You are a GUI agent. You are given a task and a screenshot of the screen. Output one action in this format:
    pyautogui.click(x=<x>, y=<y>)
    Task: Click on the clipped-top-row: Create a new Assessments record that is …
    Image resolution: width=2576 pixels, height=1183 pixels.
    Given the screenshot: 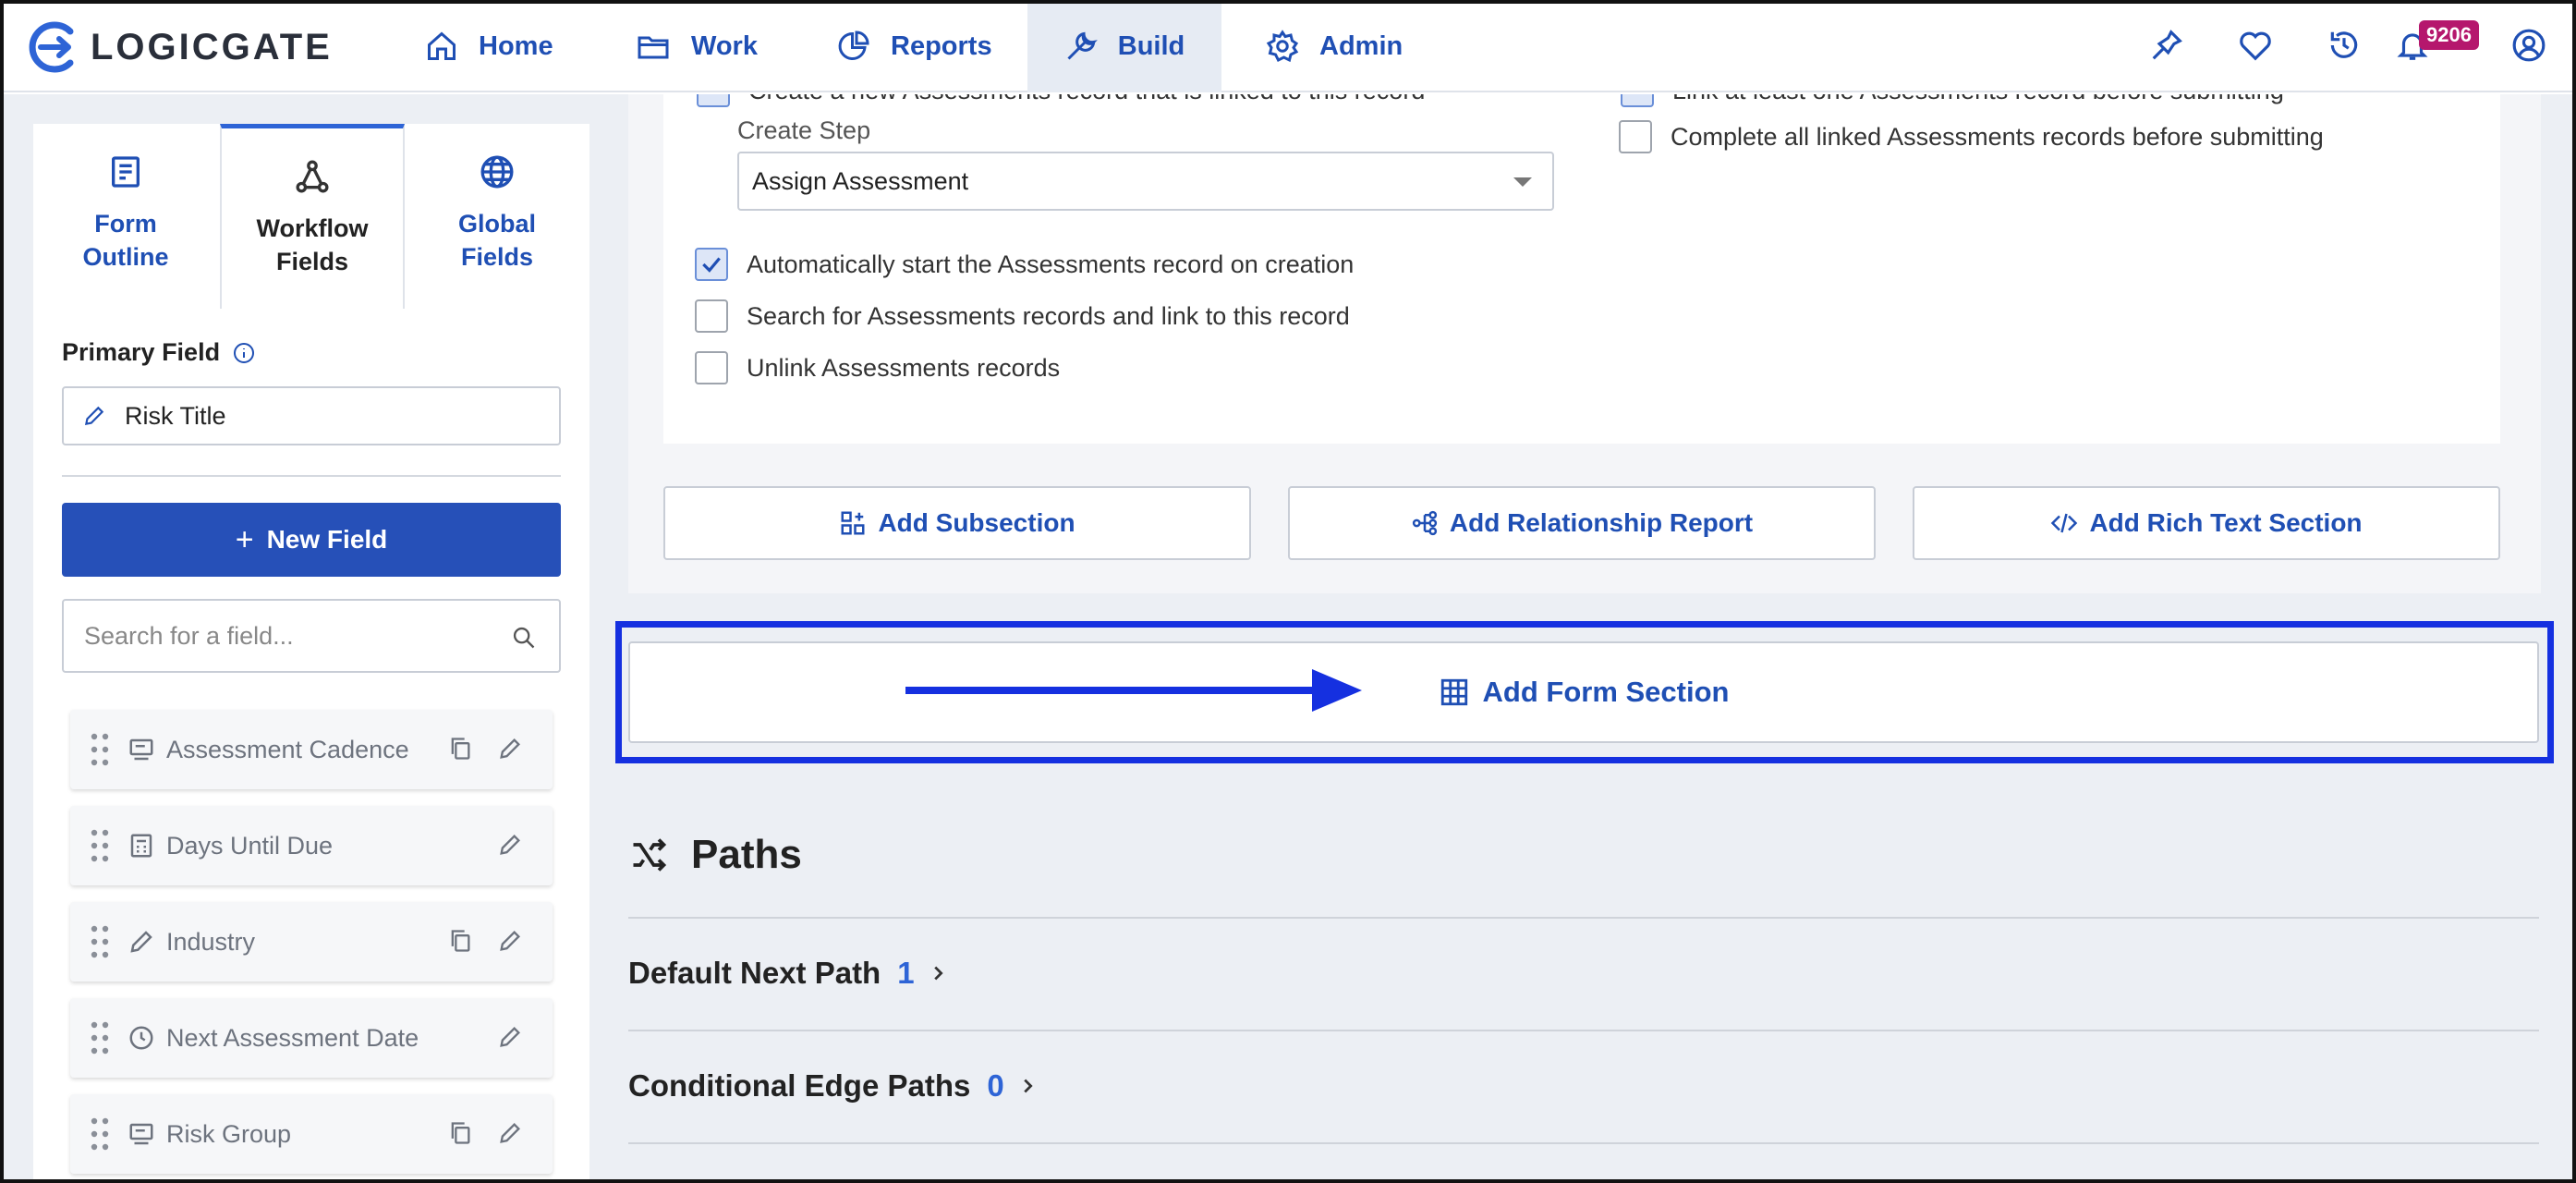 What is the action you would take?
    pyautogui.click(x=1581, y=100)
    